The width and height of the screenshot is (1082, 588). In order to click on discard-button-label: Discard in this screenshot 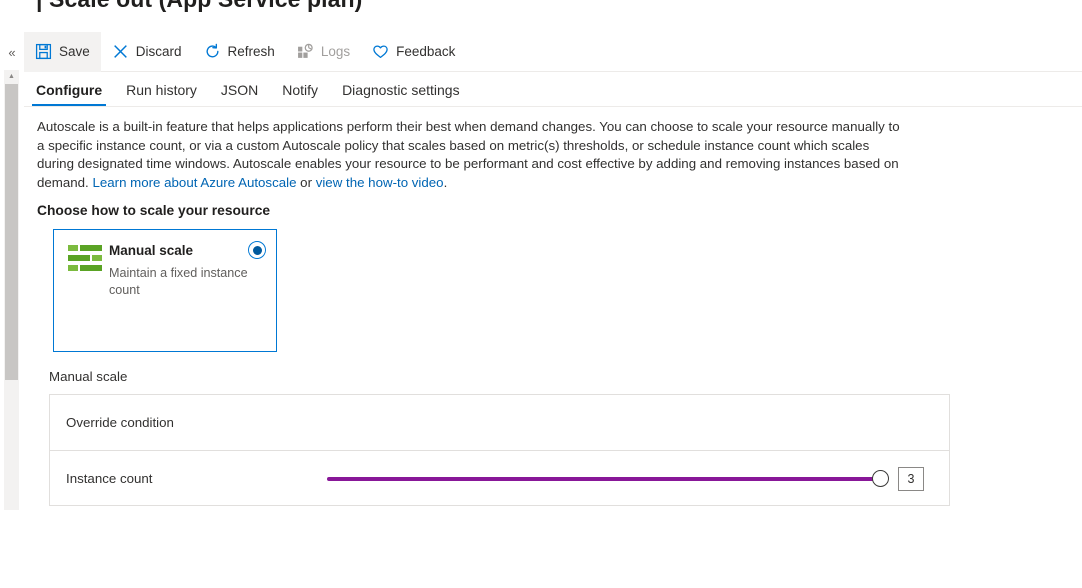, I will do `click(158, 51)`.